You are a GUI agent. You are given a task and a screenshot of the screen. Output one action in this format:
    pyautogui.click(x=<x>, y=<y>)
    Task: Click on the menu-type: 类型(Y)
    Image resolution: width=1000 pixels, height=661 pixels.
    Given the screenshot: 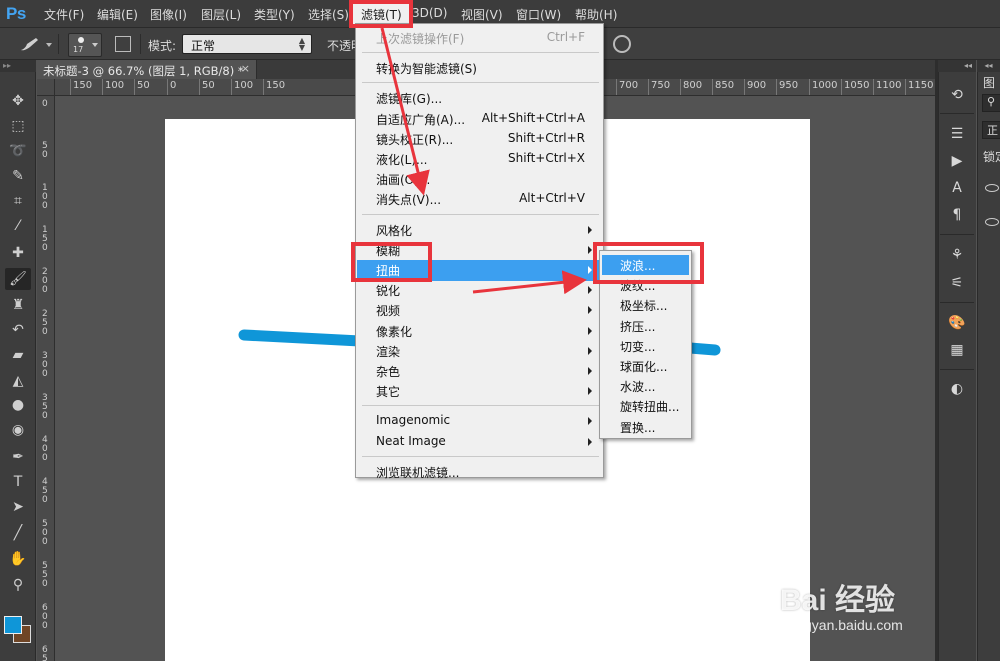 What is the action you would take?
    pyautogui.click(x=274, y=14)
    